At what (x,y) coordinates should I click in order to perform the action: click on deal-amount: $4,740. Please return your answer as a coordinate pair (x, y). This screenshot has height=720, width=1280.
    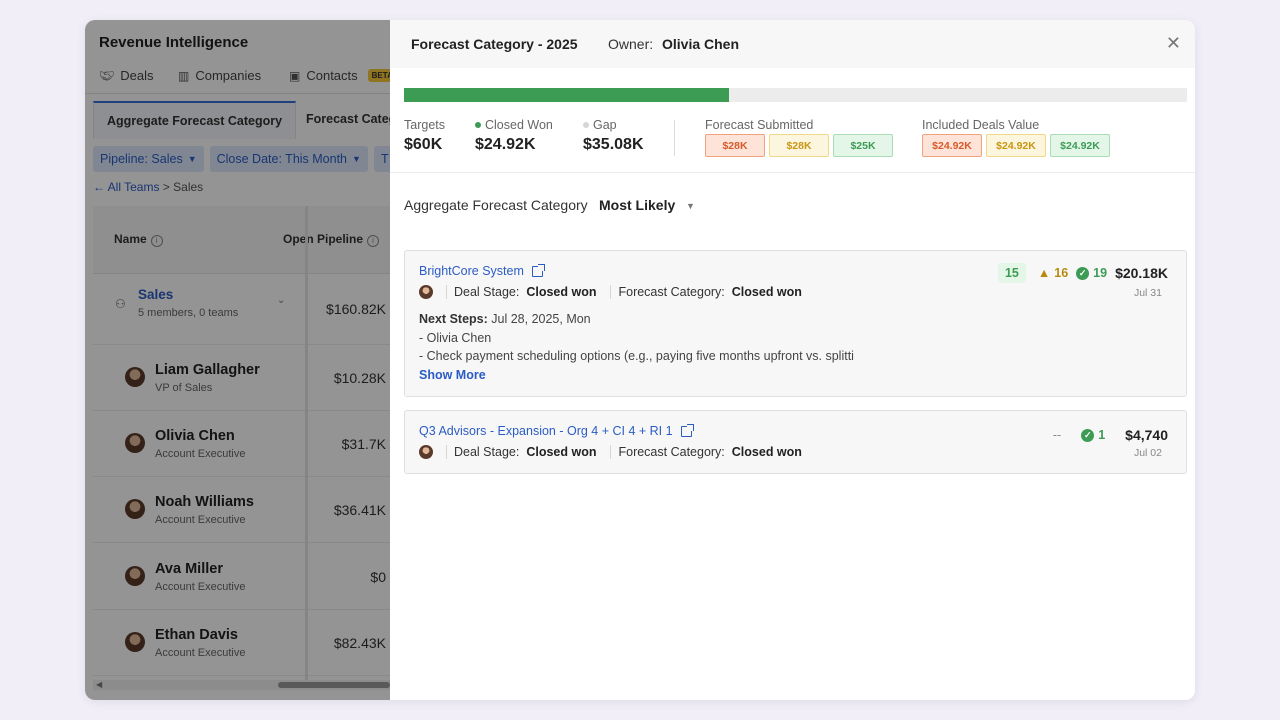
    Looking at the image, I should click on (1146, 435).